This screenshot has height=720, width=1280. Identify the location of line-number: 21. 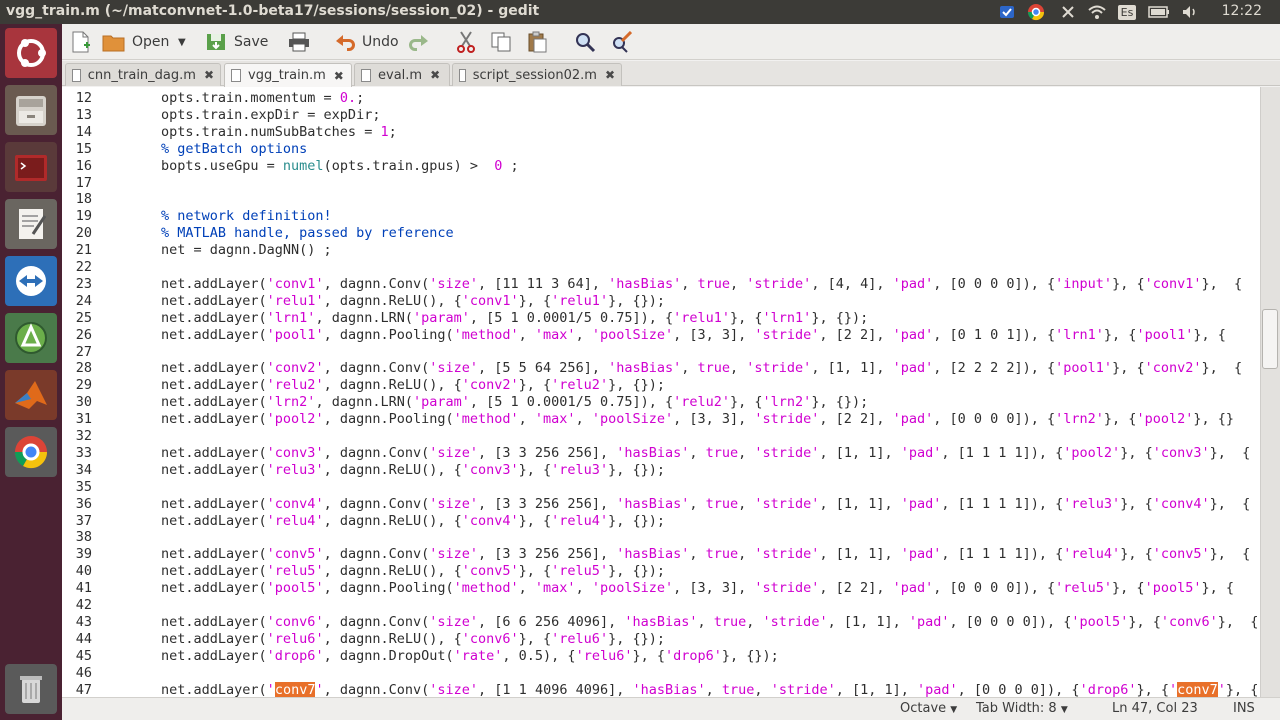
(83, 250).